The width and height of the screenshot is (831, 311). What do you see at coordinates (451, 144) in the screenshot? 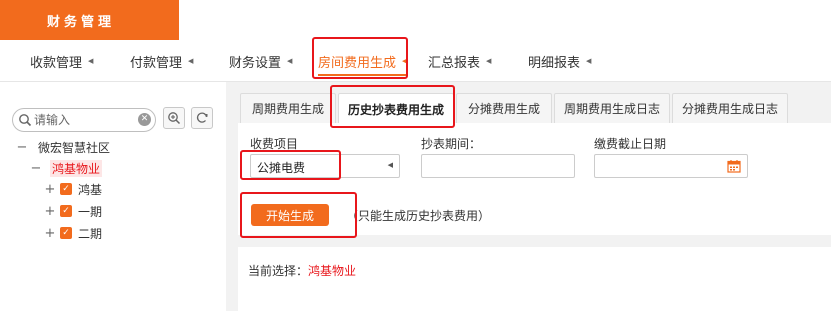
I see `reading-period-label: 抄表期间：` at bounding box center [451, 144].